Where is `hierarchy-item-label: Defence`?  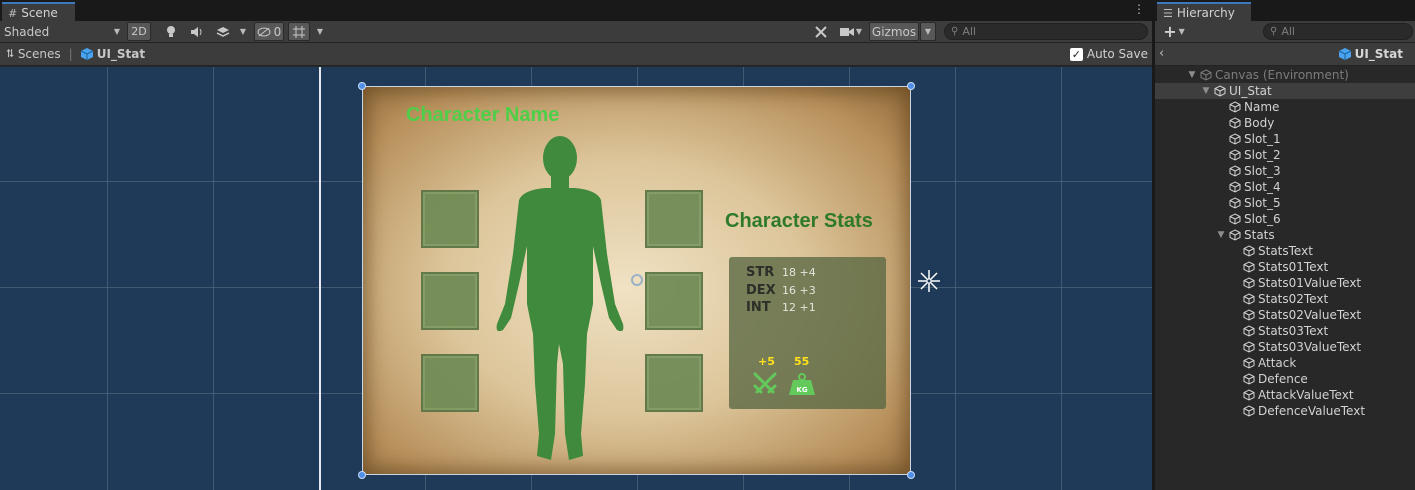
hierarchy-item-label: Defence is located at coordinates (1283, 379).